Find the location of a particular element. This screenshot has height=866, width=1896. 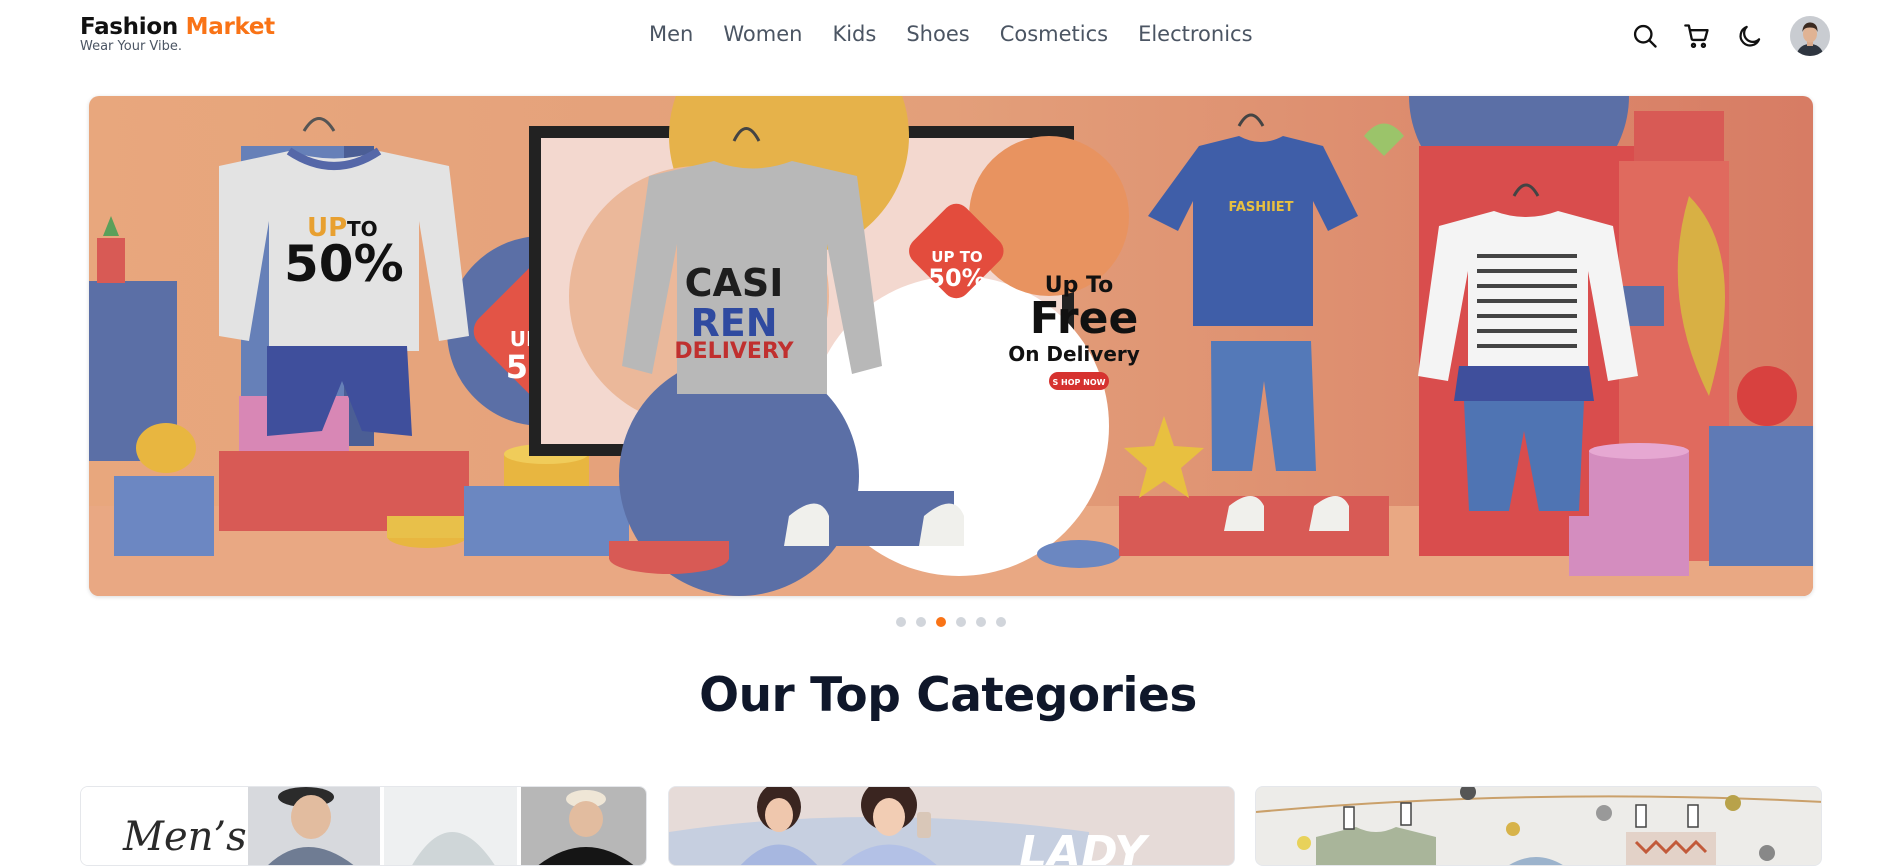

brand-name-part2: Market is located at coordinates (230, 27).